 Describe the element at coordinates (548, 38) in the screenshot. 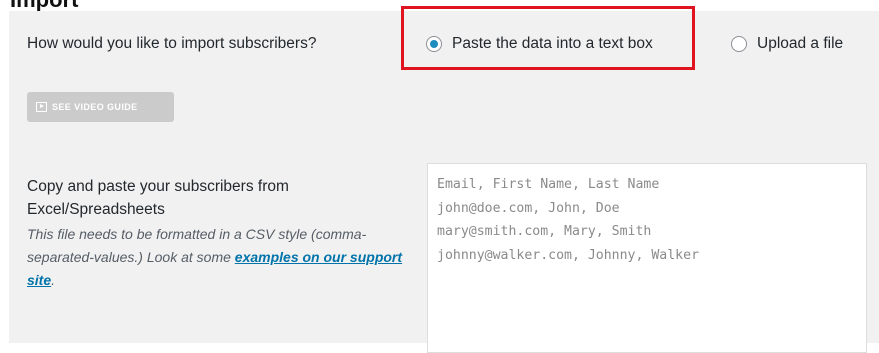

I see `highlight-box` at that location.